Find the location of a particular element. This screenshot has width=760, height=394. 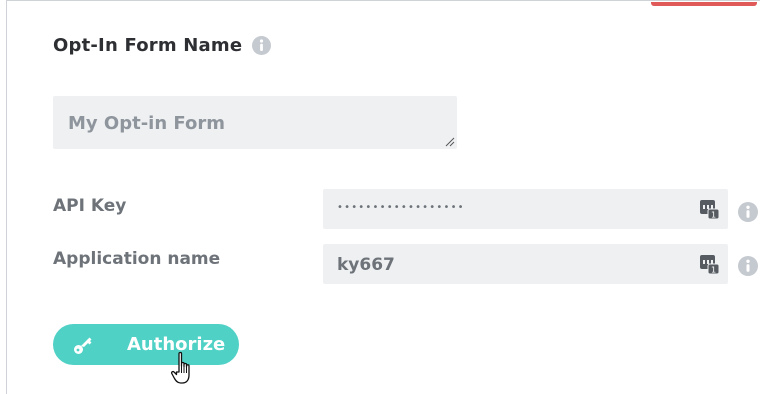

api-key-masked-value: •••••••••••••••••• is located at coordinates (401, 207).